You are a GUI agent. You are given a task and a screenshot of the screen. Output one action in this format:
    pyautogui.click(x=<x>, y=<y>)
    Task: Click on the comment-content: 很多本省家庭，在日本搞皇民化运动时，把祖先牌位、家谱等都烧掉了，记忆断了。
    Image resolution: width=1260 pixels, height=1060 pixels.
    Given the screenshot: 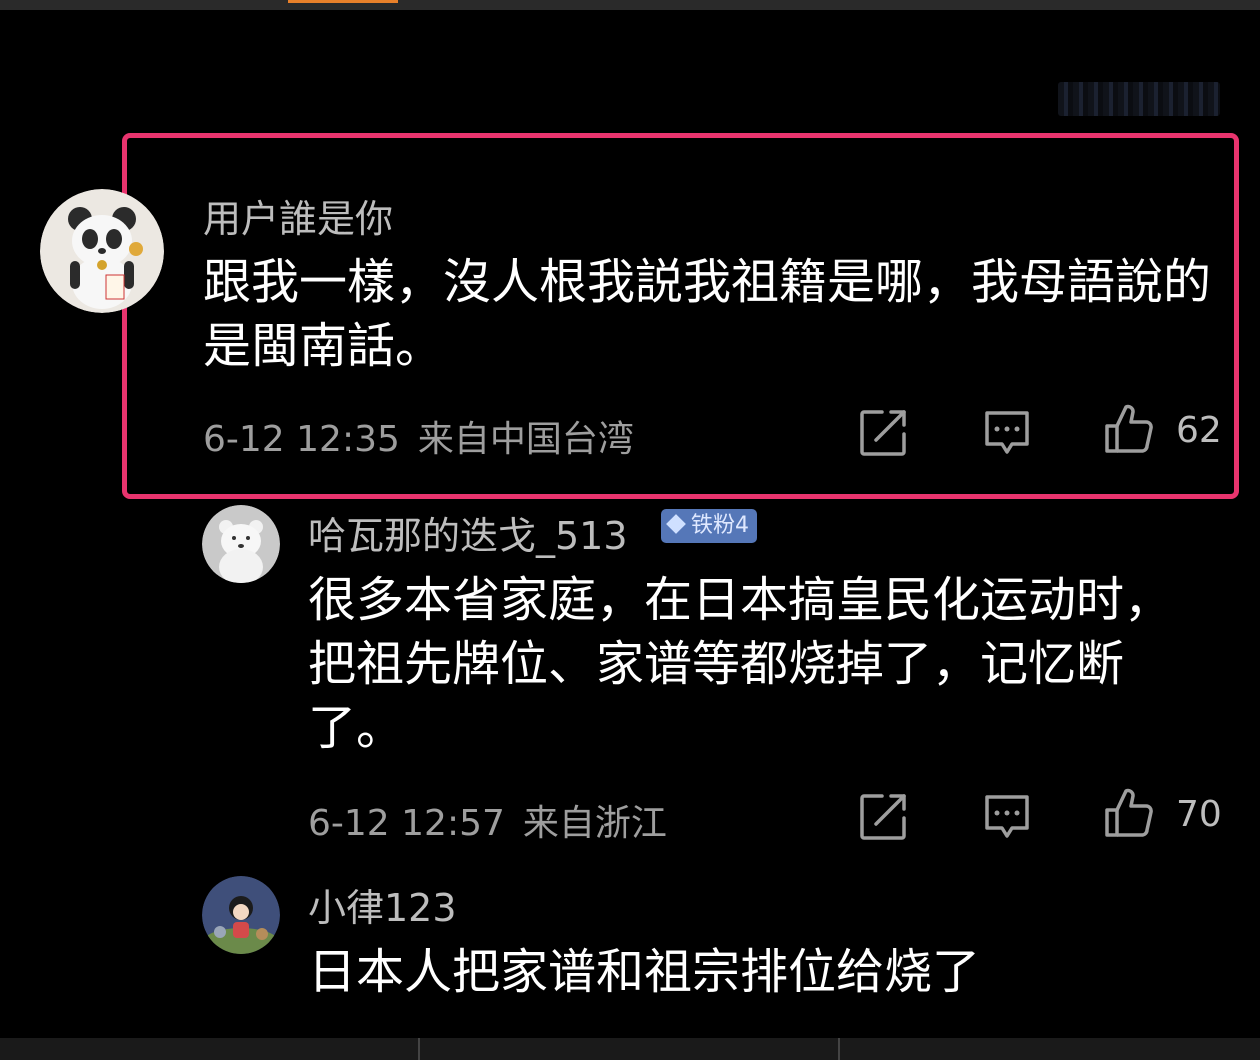 What is the action you would take?
    pyautogui.click(x=740, y=664)
    